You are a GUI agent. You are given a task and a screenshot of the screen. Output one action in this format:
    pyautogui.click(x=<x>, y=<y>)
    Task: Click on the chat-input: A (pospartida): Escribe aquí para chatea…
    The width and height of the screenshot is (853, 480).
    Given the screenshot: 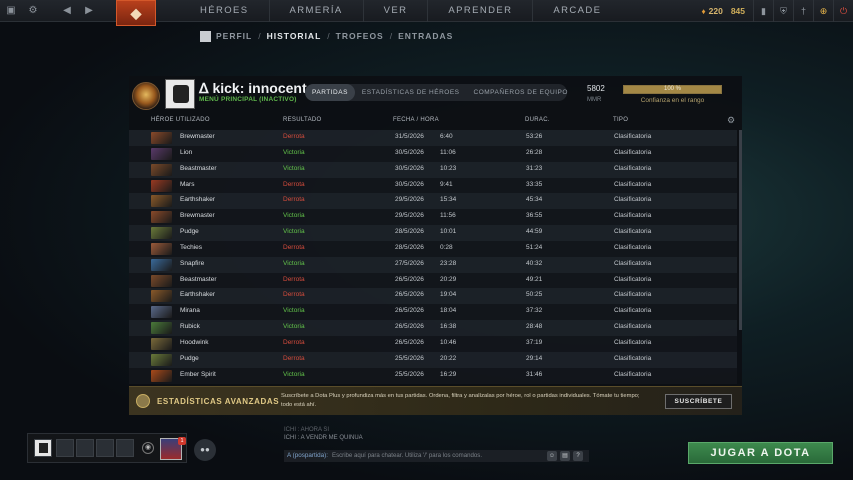 What is the action you would take?
    pyautogui.click(x=436, y=456)
    